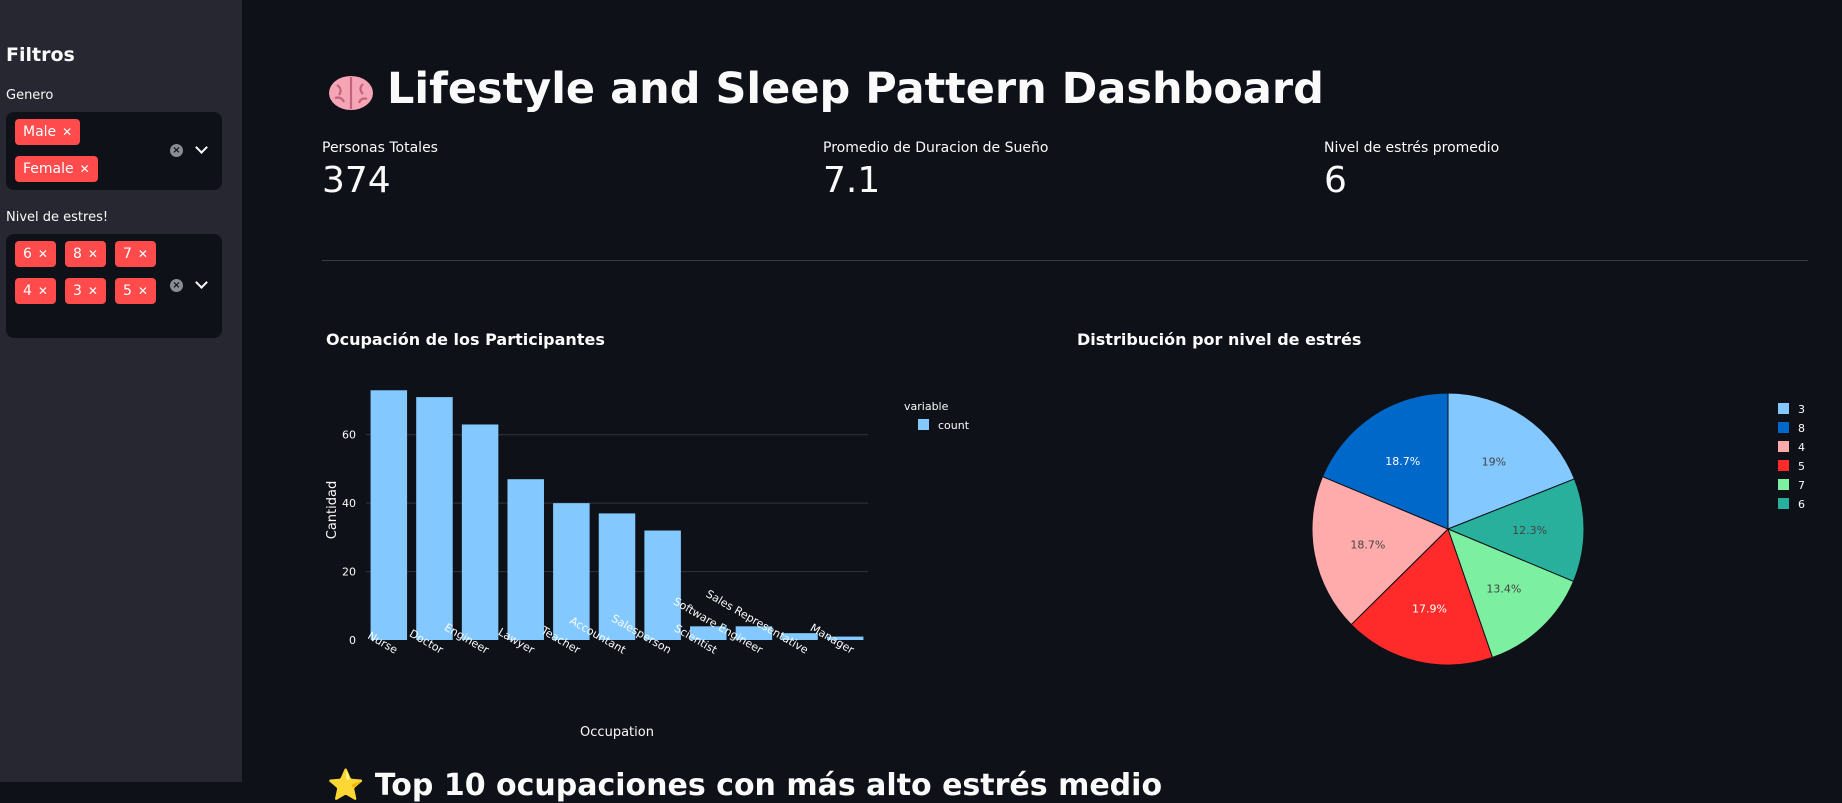  What do you see at coordinates (1503, 588) in the screenshot?
I see `slice-label: 13.4%` at bounding box center [1503, 588].